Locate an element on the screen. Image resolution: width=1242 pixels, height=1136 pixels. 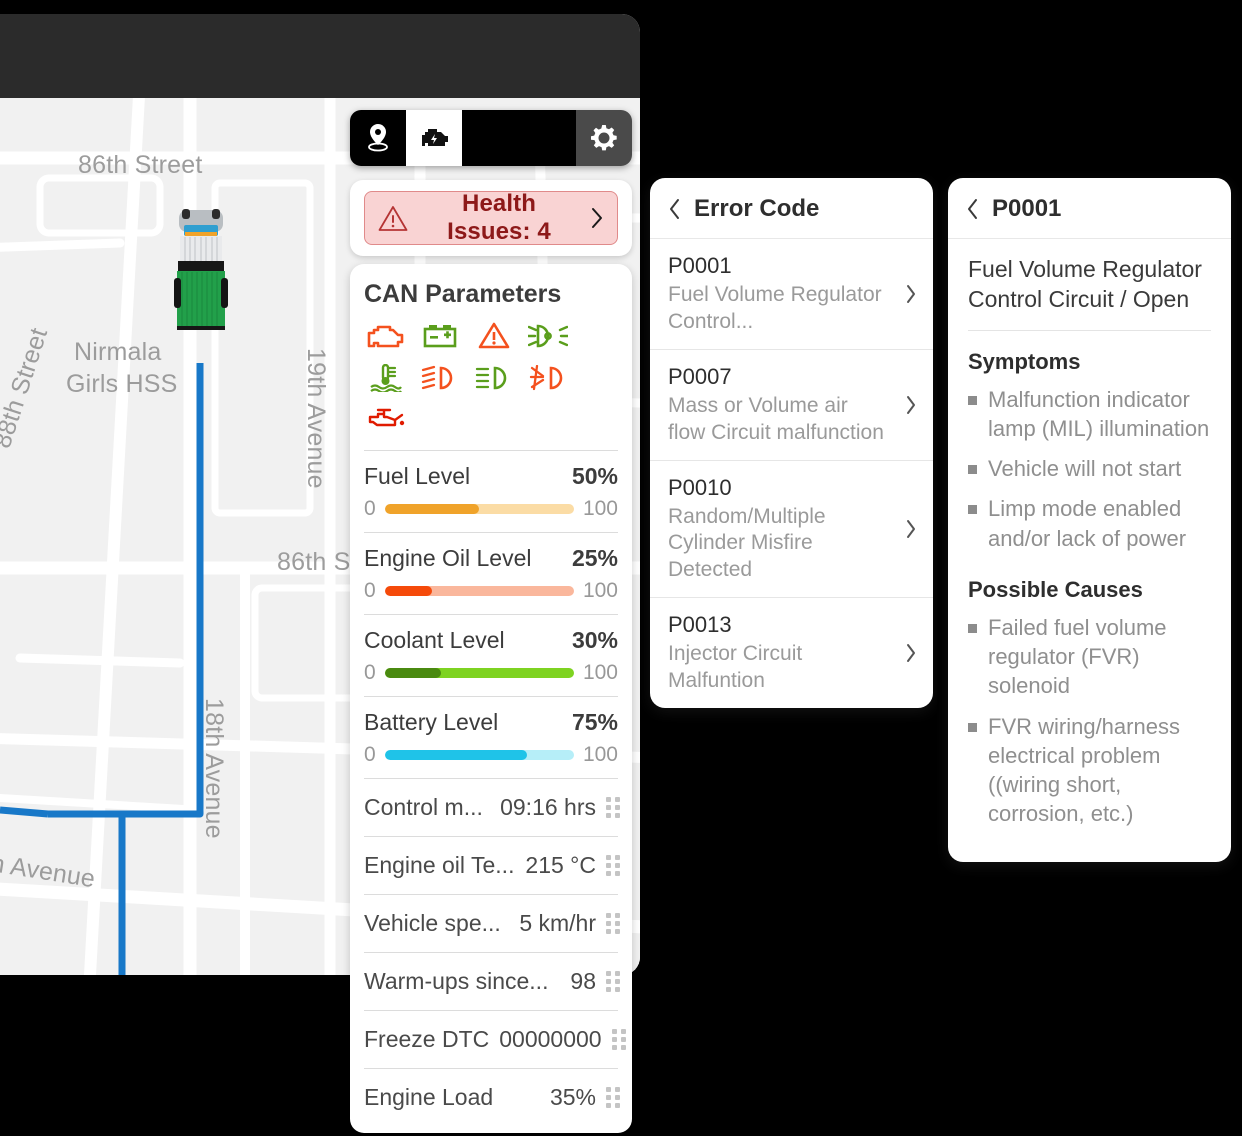
map-label: 86th S is located at coordinates (314, 562).